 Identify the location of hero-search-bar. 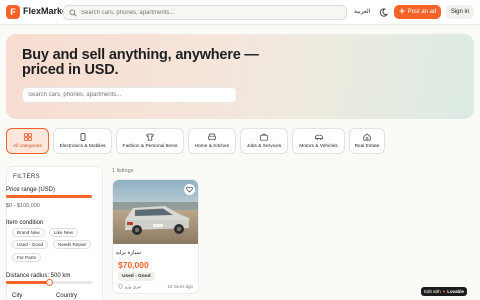
(129, 95).